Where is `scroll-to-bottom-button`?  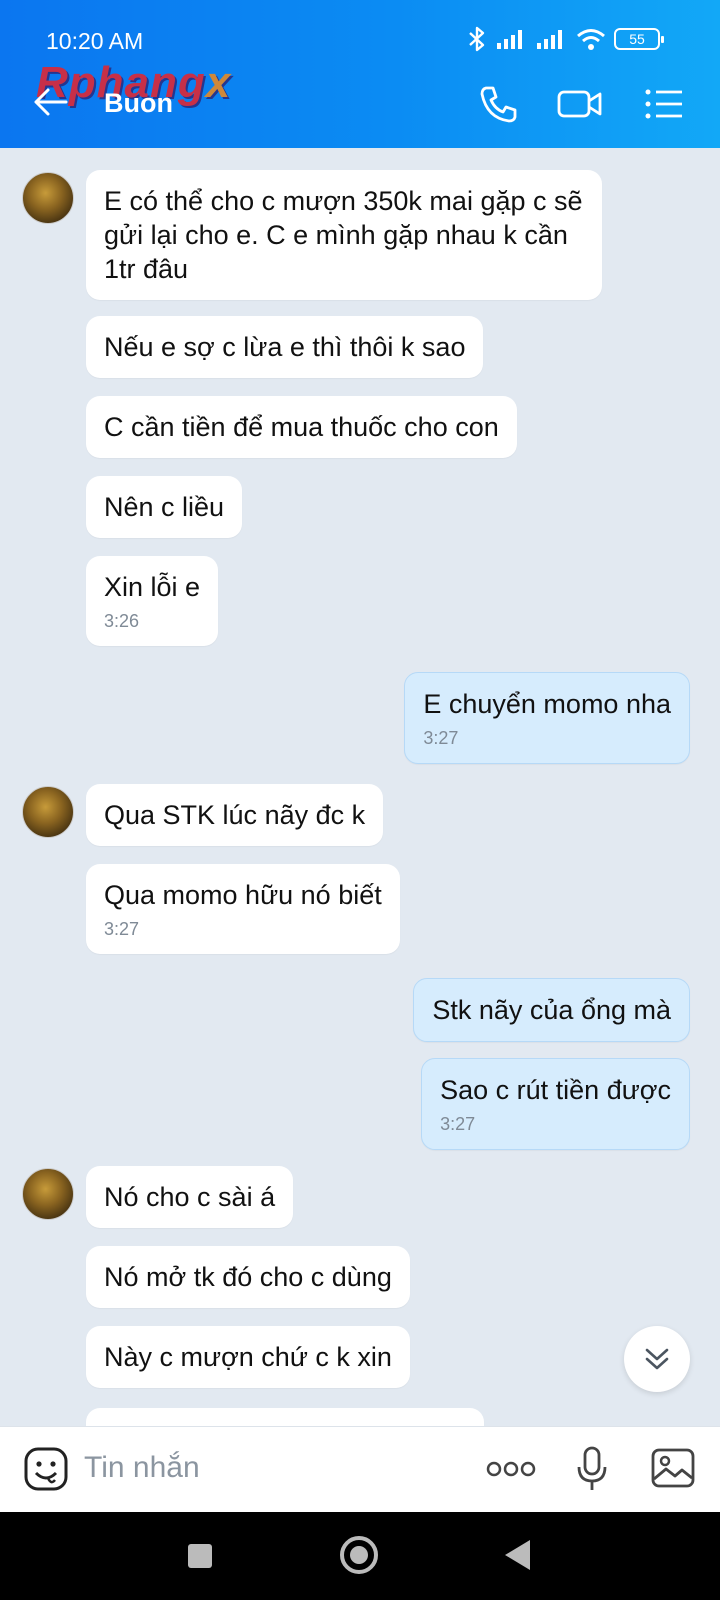
scroll-to-bottom-button is located at coordinates (657, 1359).